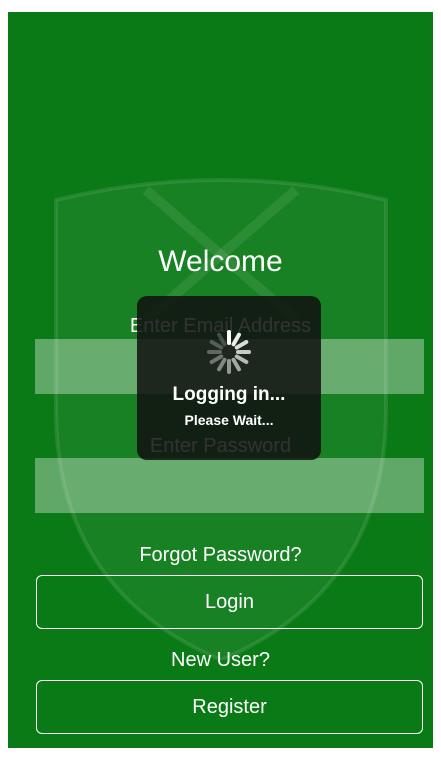  I want to click on password-field, so click(229, 485).